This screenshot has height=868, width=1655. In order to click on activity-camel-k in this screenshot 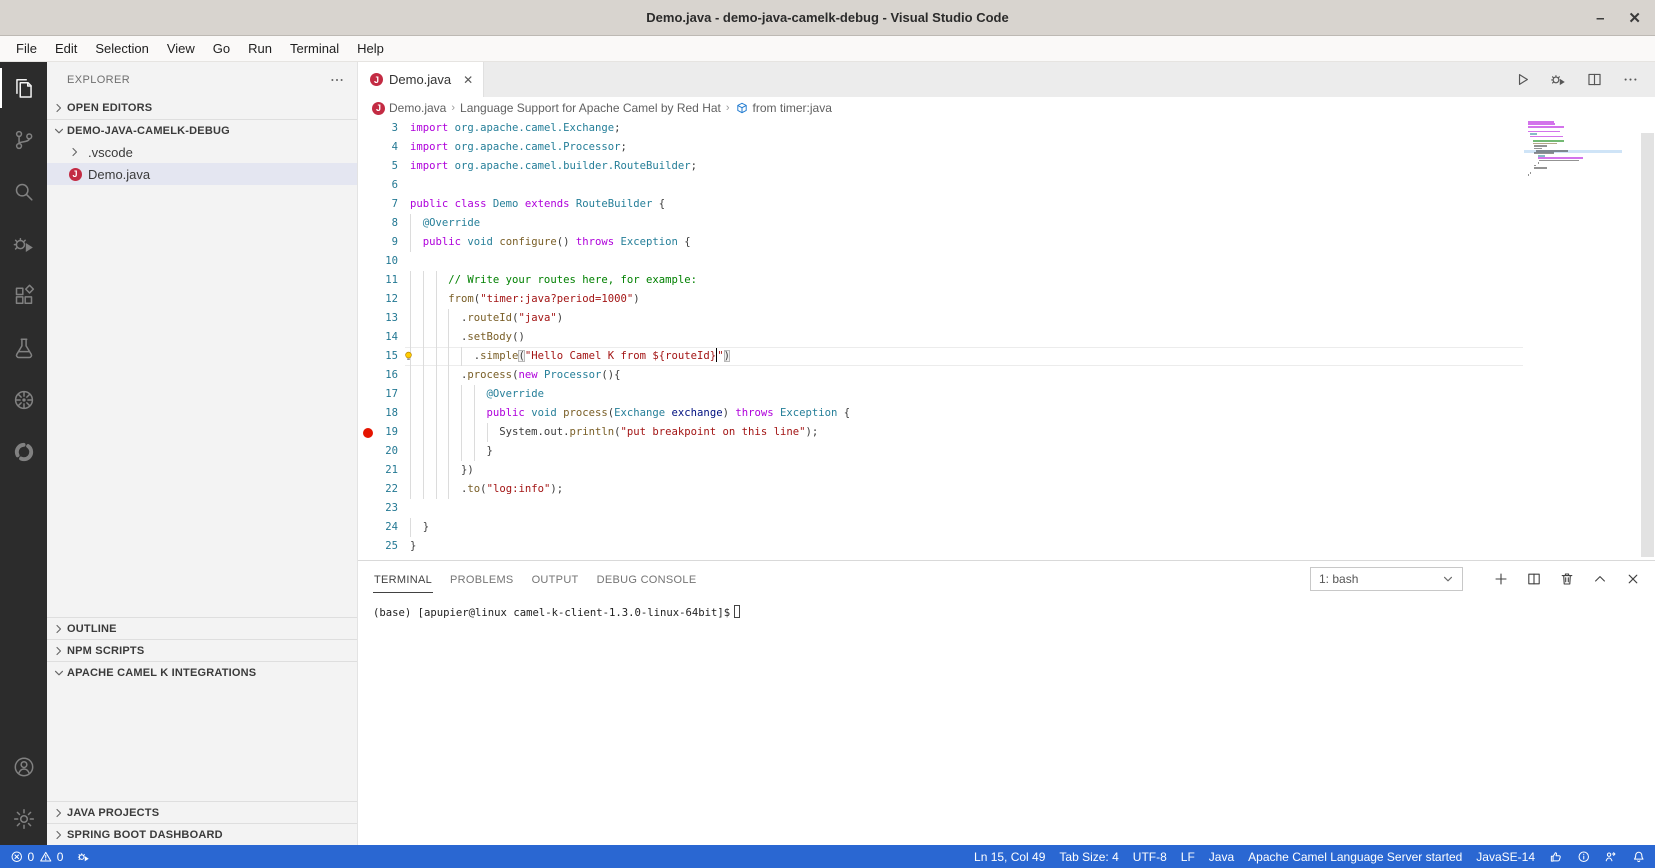, I will do `click(23, 452)`.